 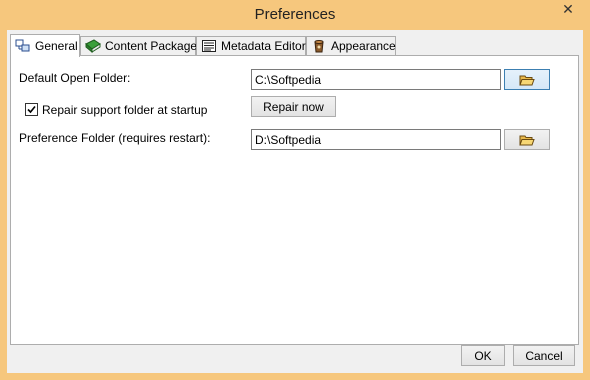 I want to click on tab-metadata-editor: Metadata Editor, so click(x=251, y=45).